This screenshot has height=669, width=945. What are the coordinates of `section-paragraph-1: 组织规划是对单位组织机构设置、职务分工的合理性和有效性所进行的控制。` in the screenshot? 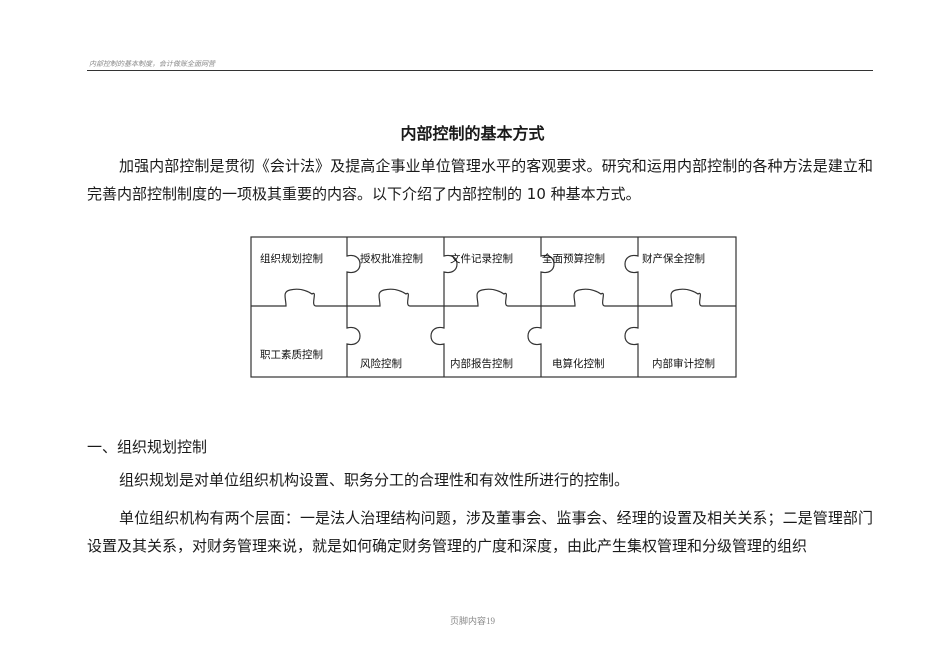 It's located at (374, 480).